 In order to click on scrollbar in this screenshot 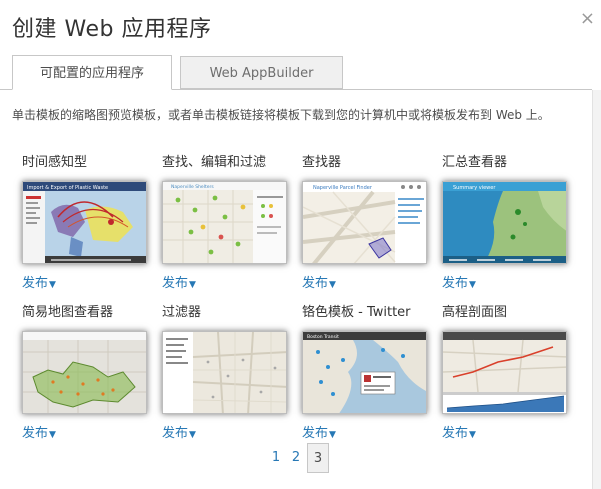, I will do `click(596, 289)`.